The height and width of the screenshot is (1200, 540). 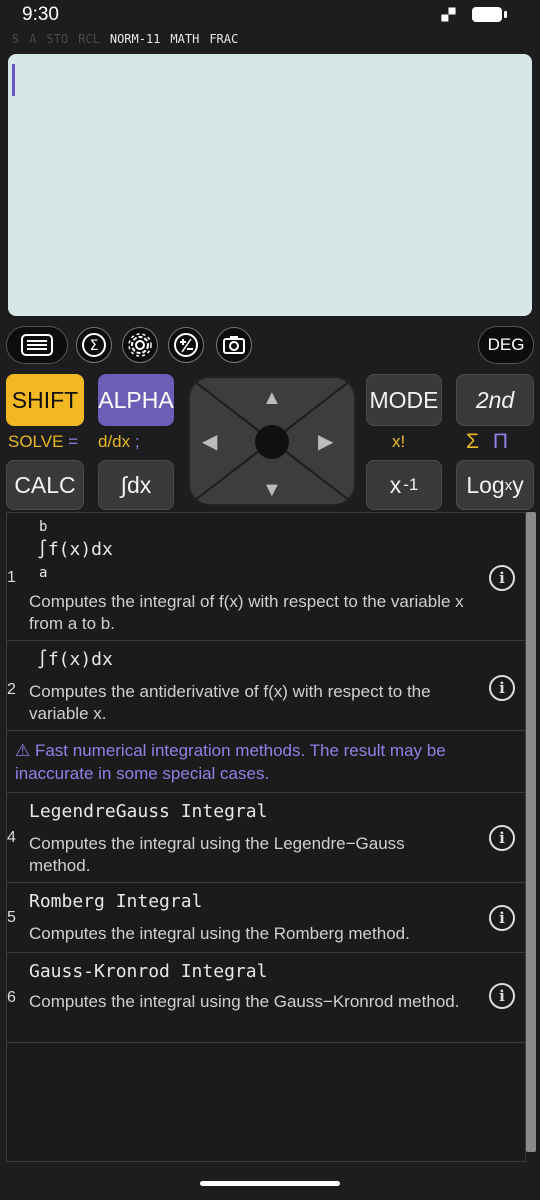 What do you see at coordinates (448, 14) in the screenshot?
I see `network-icon: ◆◆` at bounding box center [448, 14].